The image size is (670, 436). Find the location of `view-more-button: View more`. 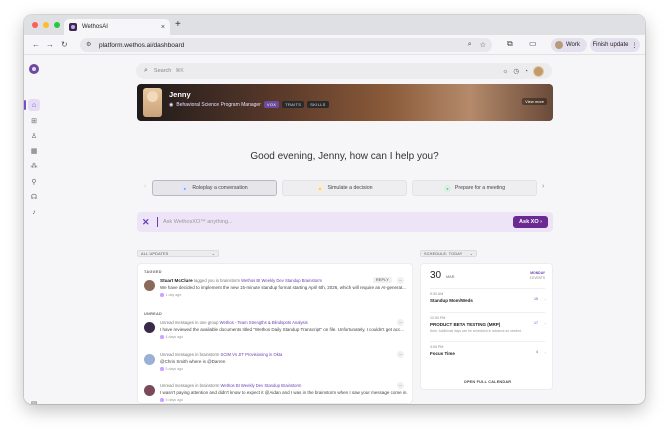

view-more-button: View more is located at coordinates (534, 101).